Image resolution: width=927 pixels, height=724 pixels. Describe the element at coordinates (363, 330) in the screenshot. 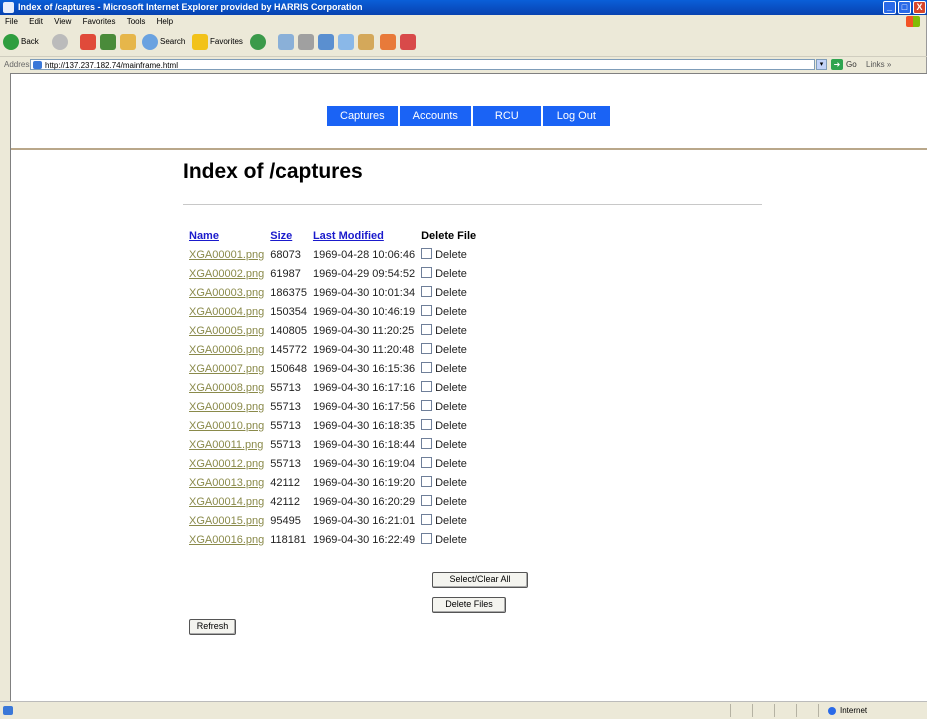

I see `file-modified: 1969-04-30 11:20:25` at that location.